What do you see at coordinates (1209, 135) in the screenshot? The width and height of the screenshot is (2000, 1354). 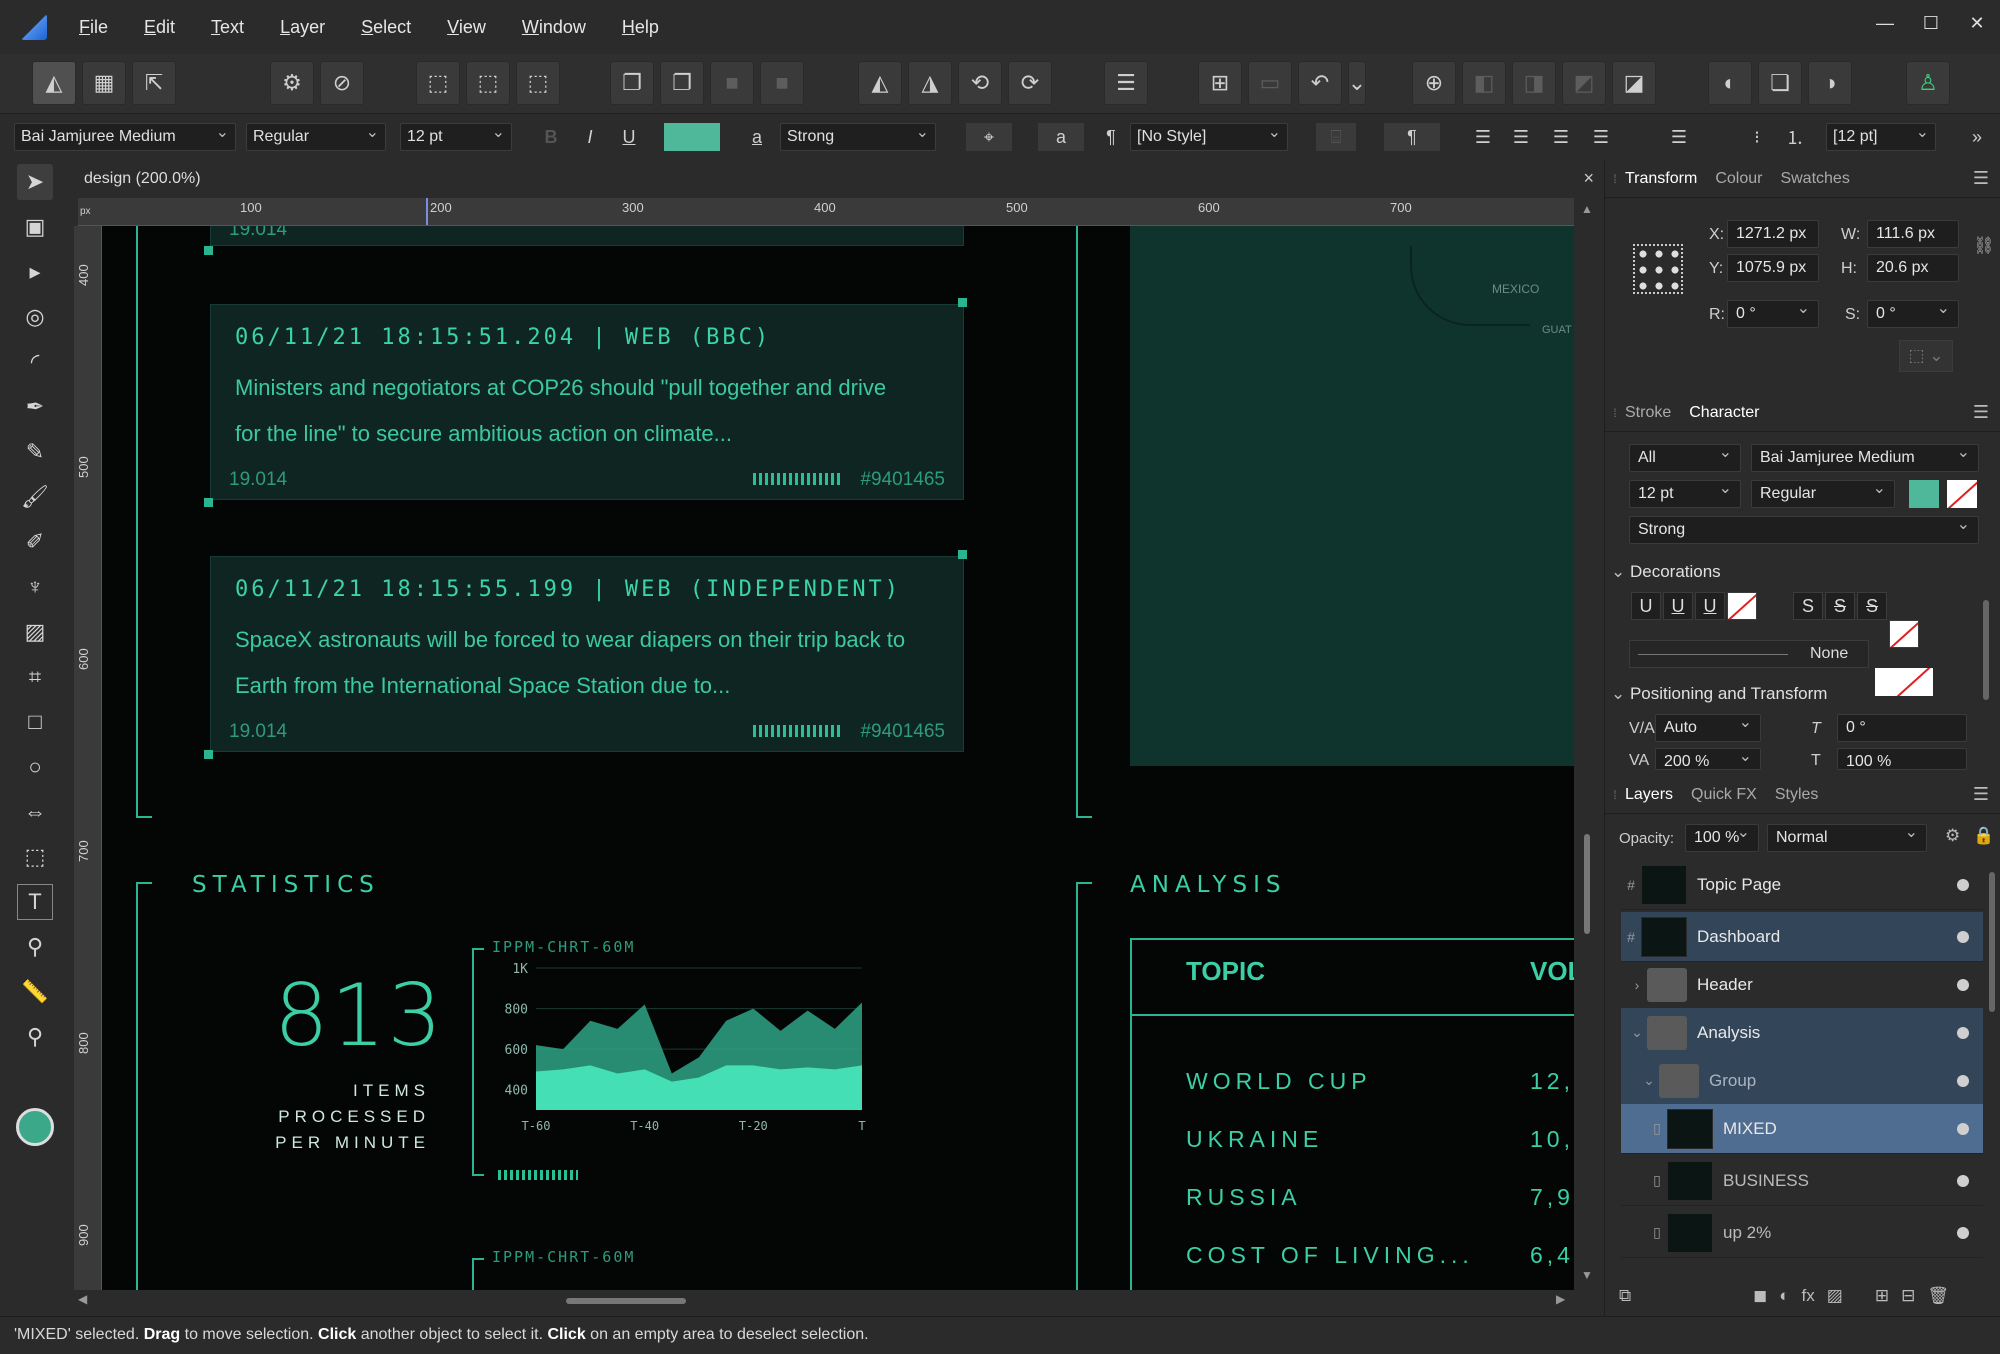 I see `paragraph-style-select: [No Style]` at bounding box center [1209, 135].